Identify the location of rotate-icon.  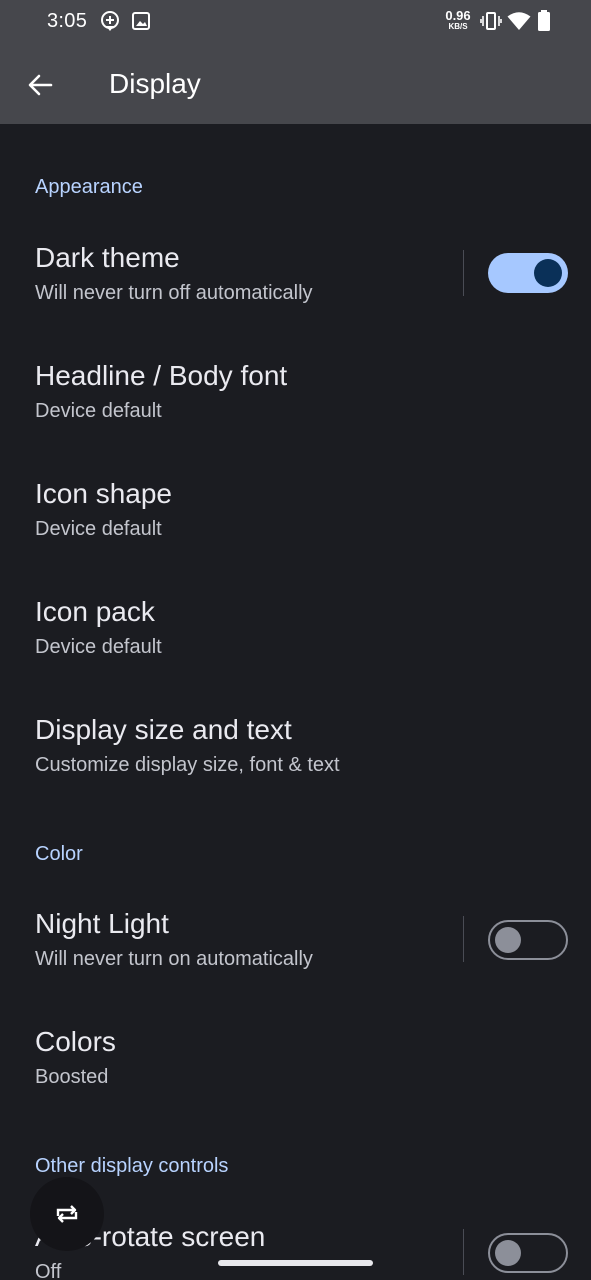
(67, 1214).